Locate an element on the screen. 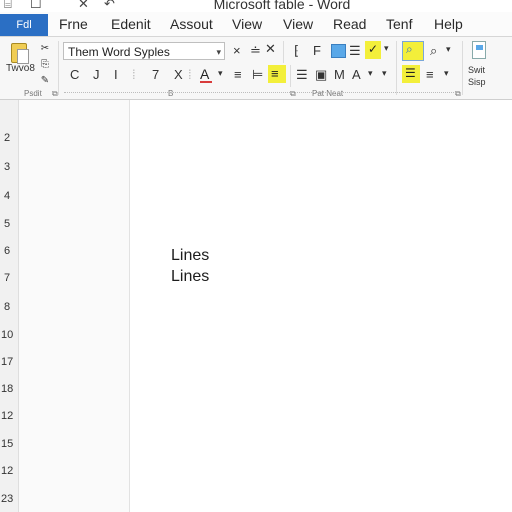  switch-button is located at coordinates (479, 51).